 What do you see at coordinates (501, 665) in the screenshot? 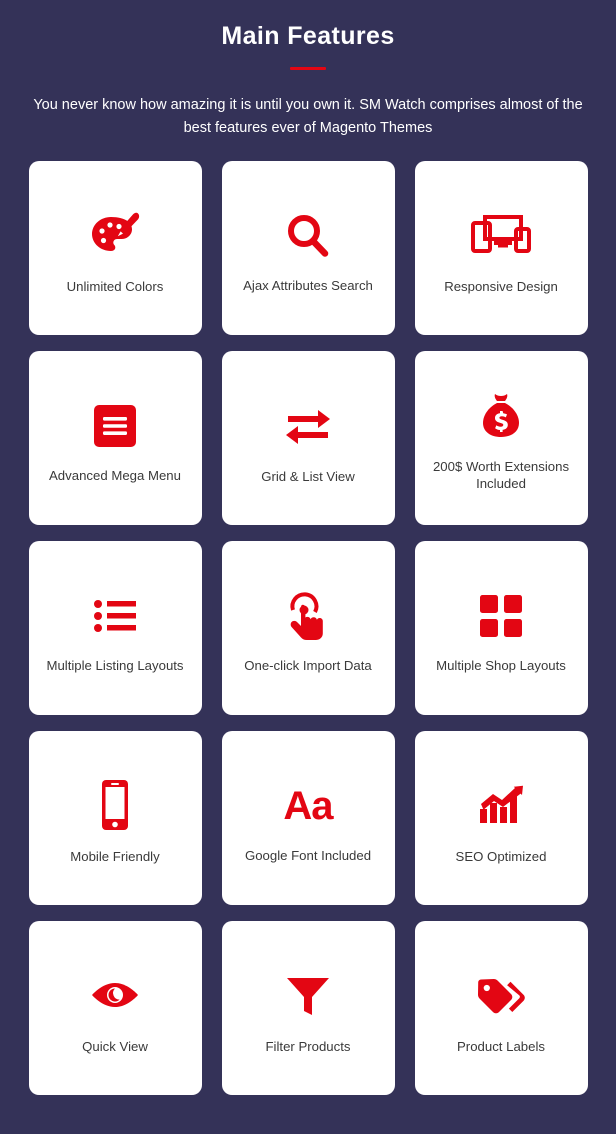
I see `feature-label: Multiple Shop Layouts` at bounding box center [501, 665].